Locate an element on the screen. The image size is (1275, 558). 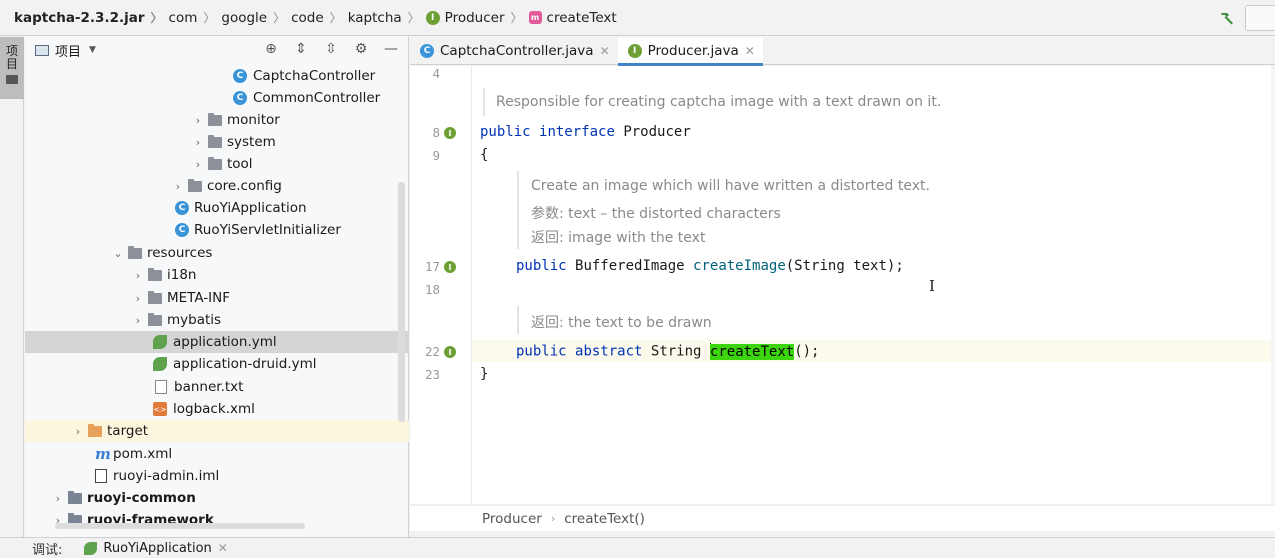
tree-item-ruoyi-admin-iml: ruoyi-admin.iml is located at coordinates (217, 476).